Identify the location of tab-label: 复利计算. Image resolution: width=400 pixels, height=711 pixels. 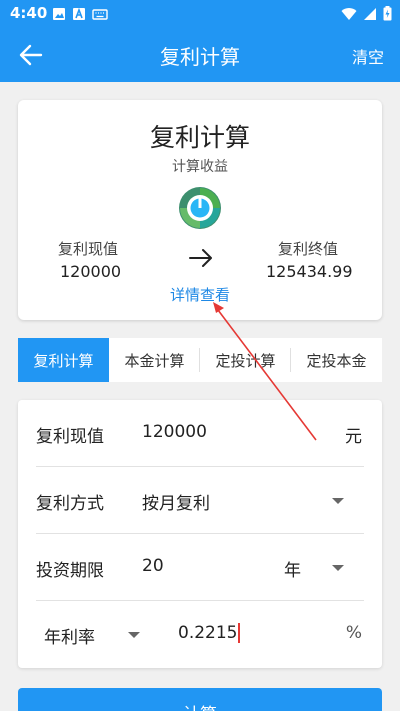
(63, 360).